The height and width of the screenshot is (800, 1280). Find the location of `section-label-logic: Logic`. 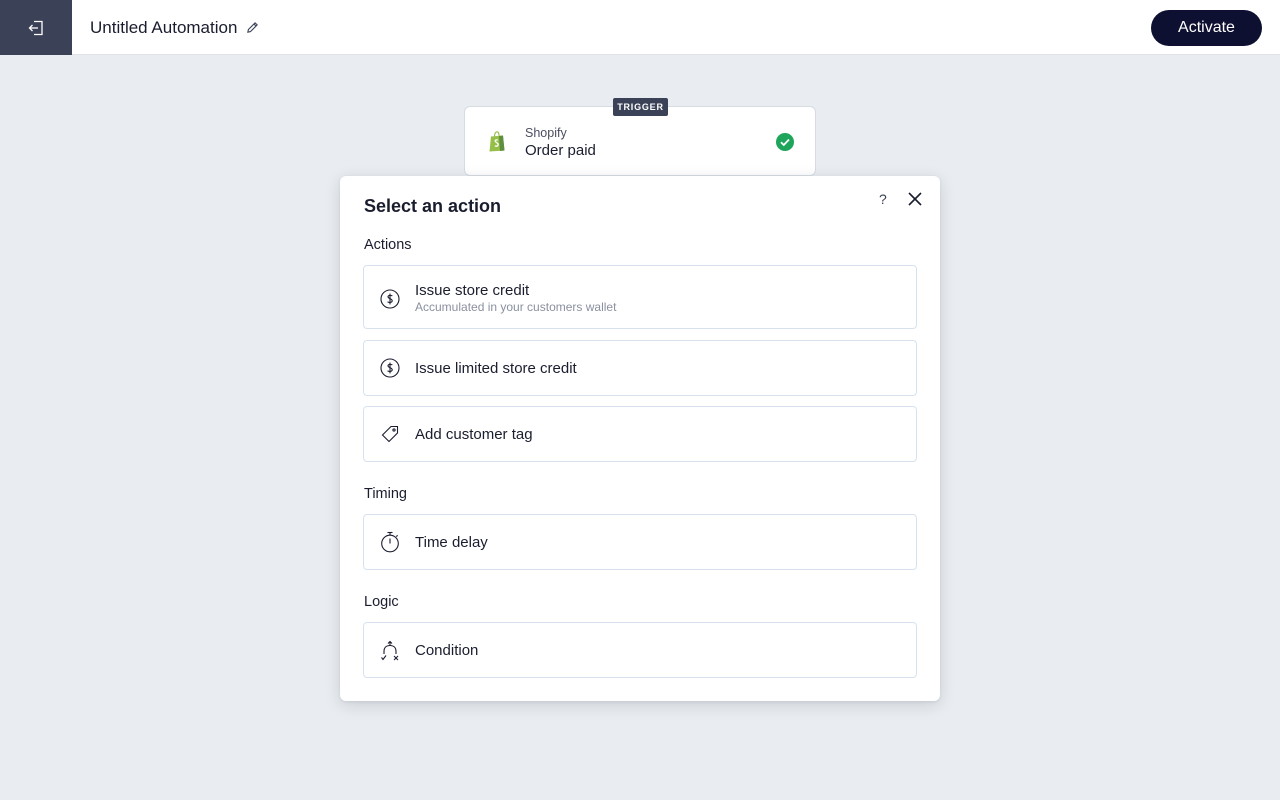

section-label-logic: Logic is located at coordinates (381, 602).